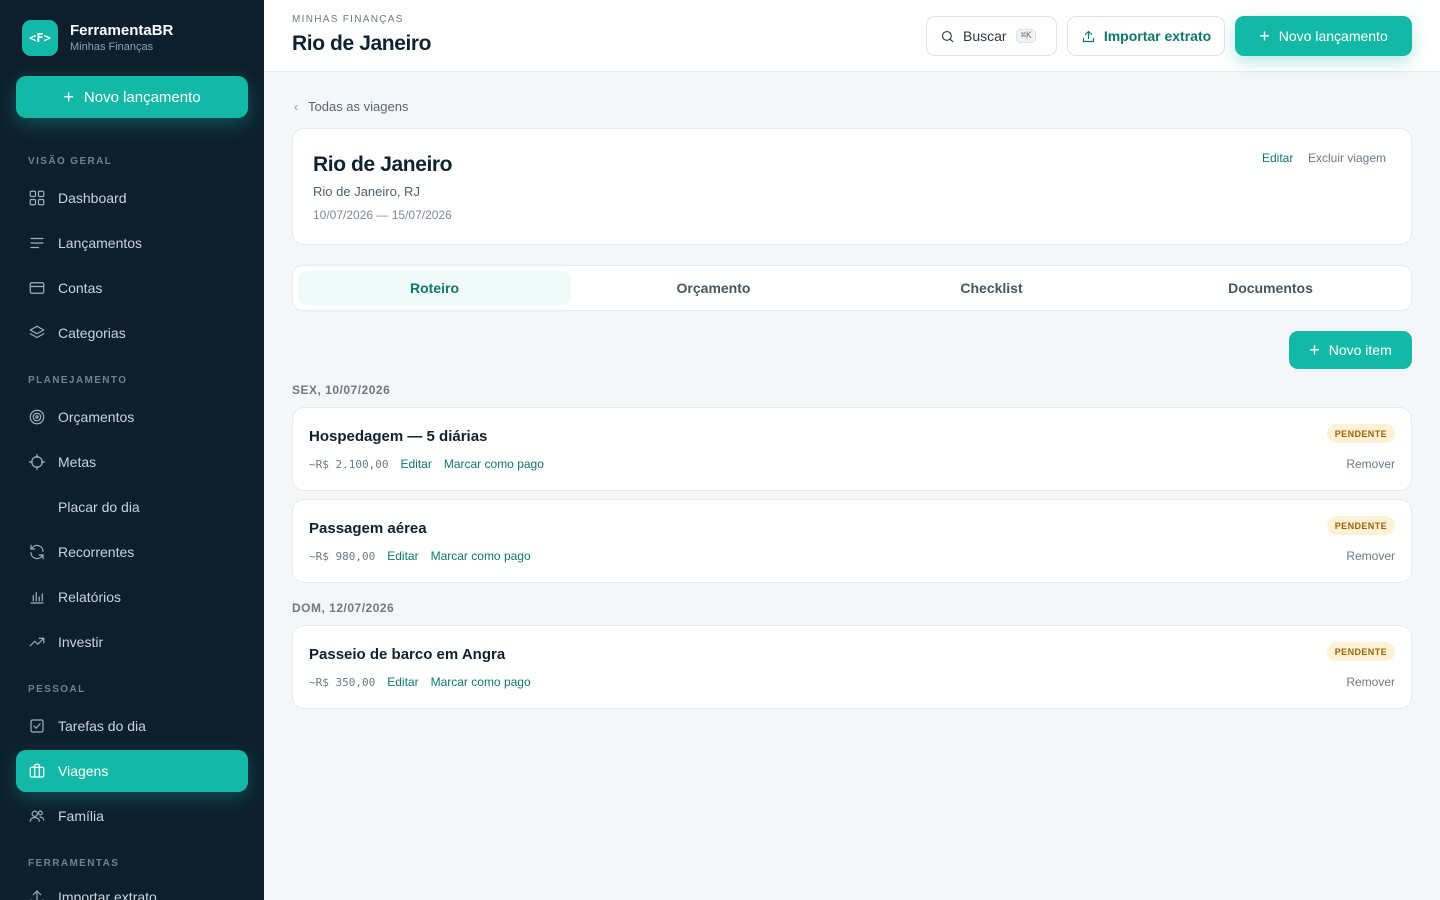 The image size is (1440, 900). Describe the element at coordinates (96, 552) in the screenshot. I see `sidebar-item-label: Recorrentes` at that location.